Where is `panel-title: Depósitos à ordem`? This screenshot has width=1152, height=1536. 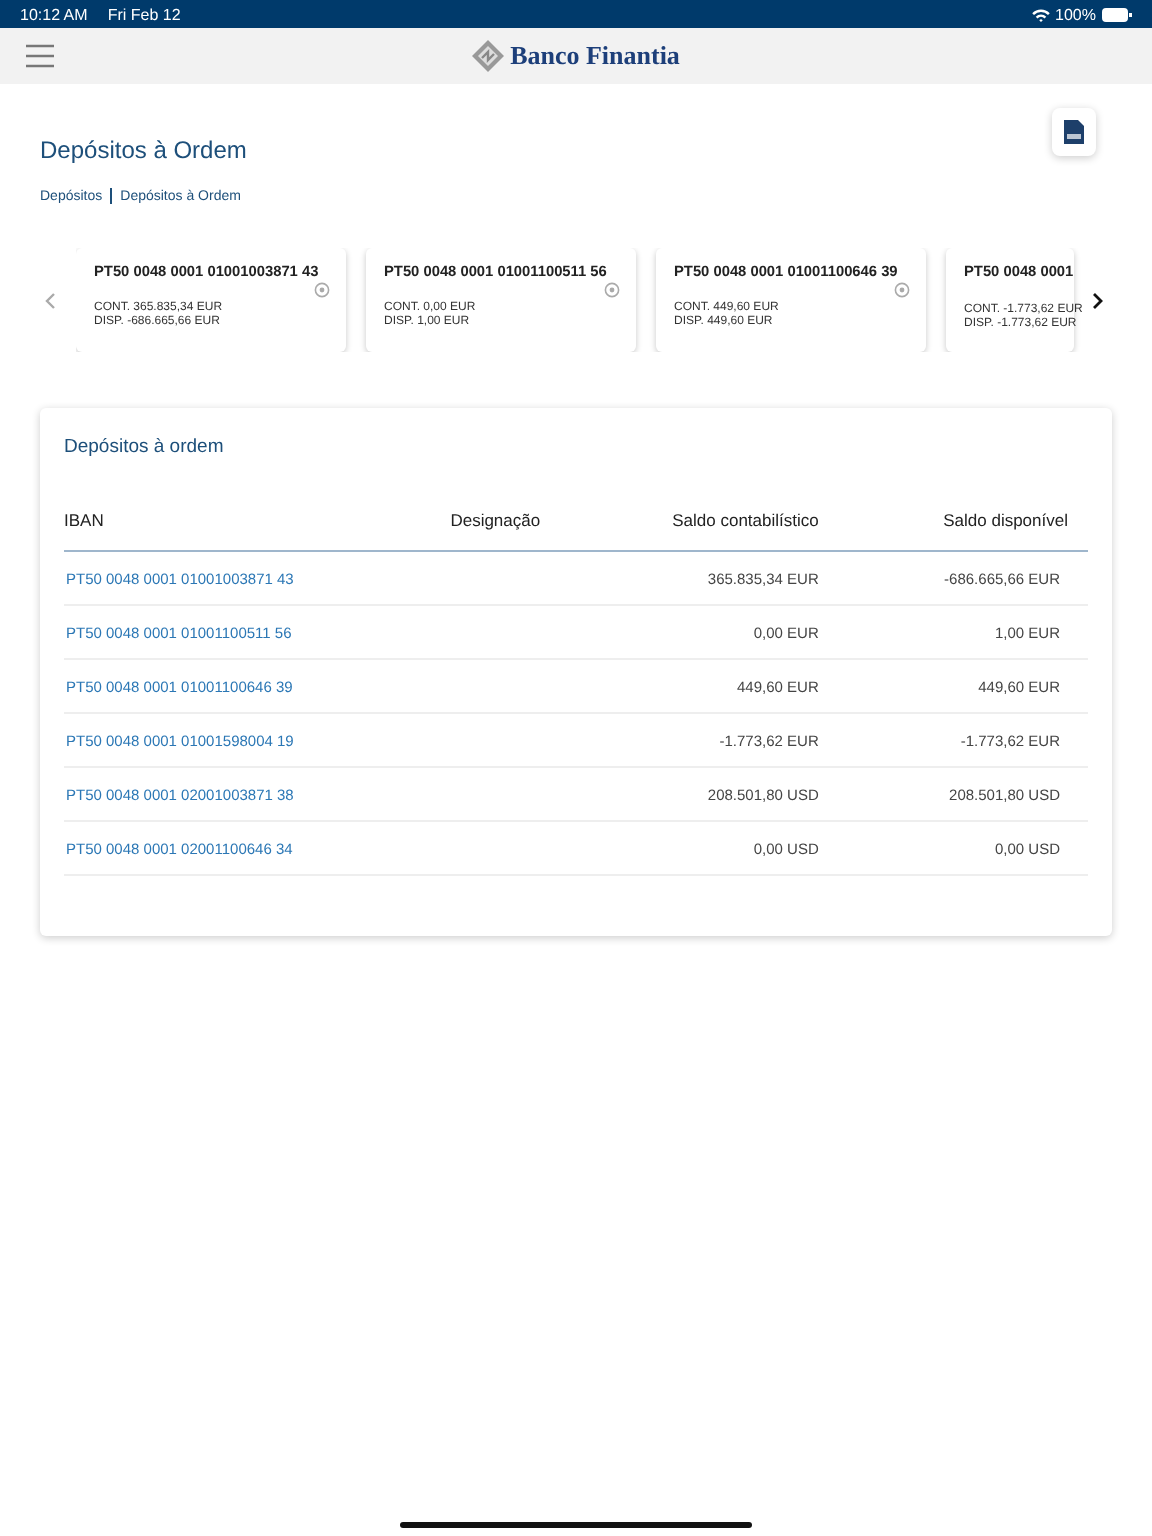
panel-title: Depósitos à ordem is located at coordinates (145, 447).